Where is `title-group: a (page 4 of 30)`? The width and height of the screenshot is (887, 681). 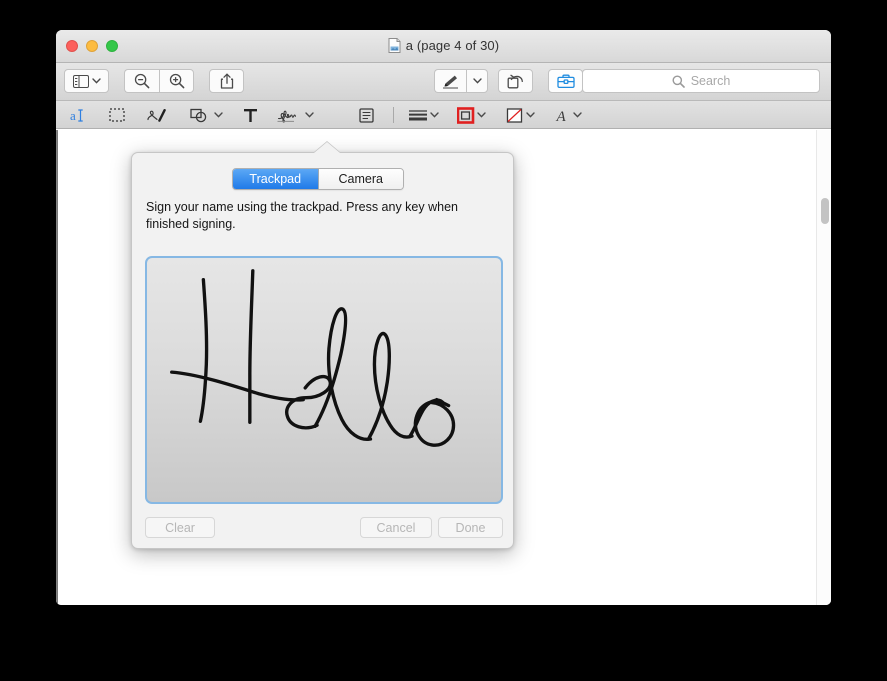 title-group: a (page 4 of 30) is located at coordinates (443, 45).